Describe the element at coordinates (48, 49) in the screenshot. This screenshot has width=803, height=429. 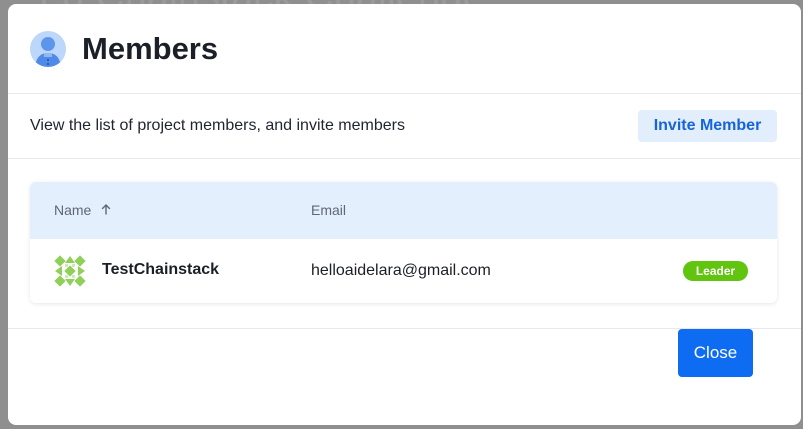
I see `user-avatar-icon` at that location.